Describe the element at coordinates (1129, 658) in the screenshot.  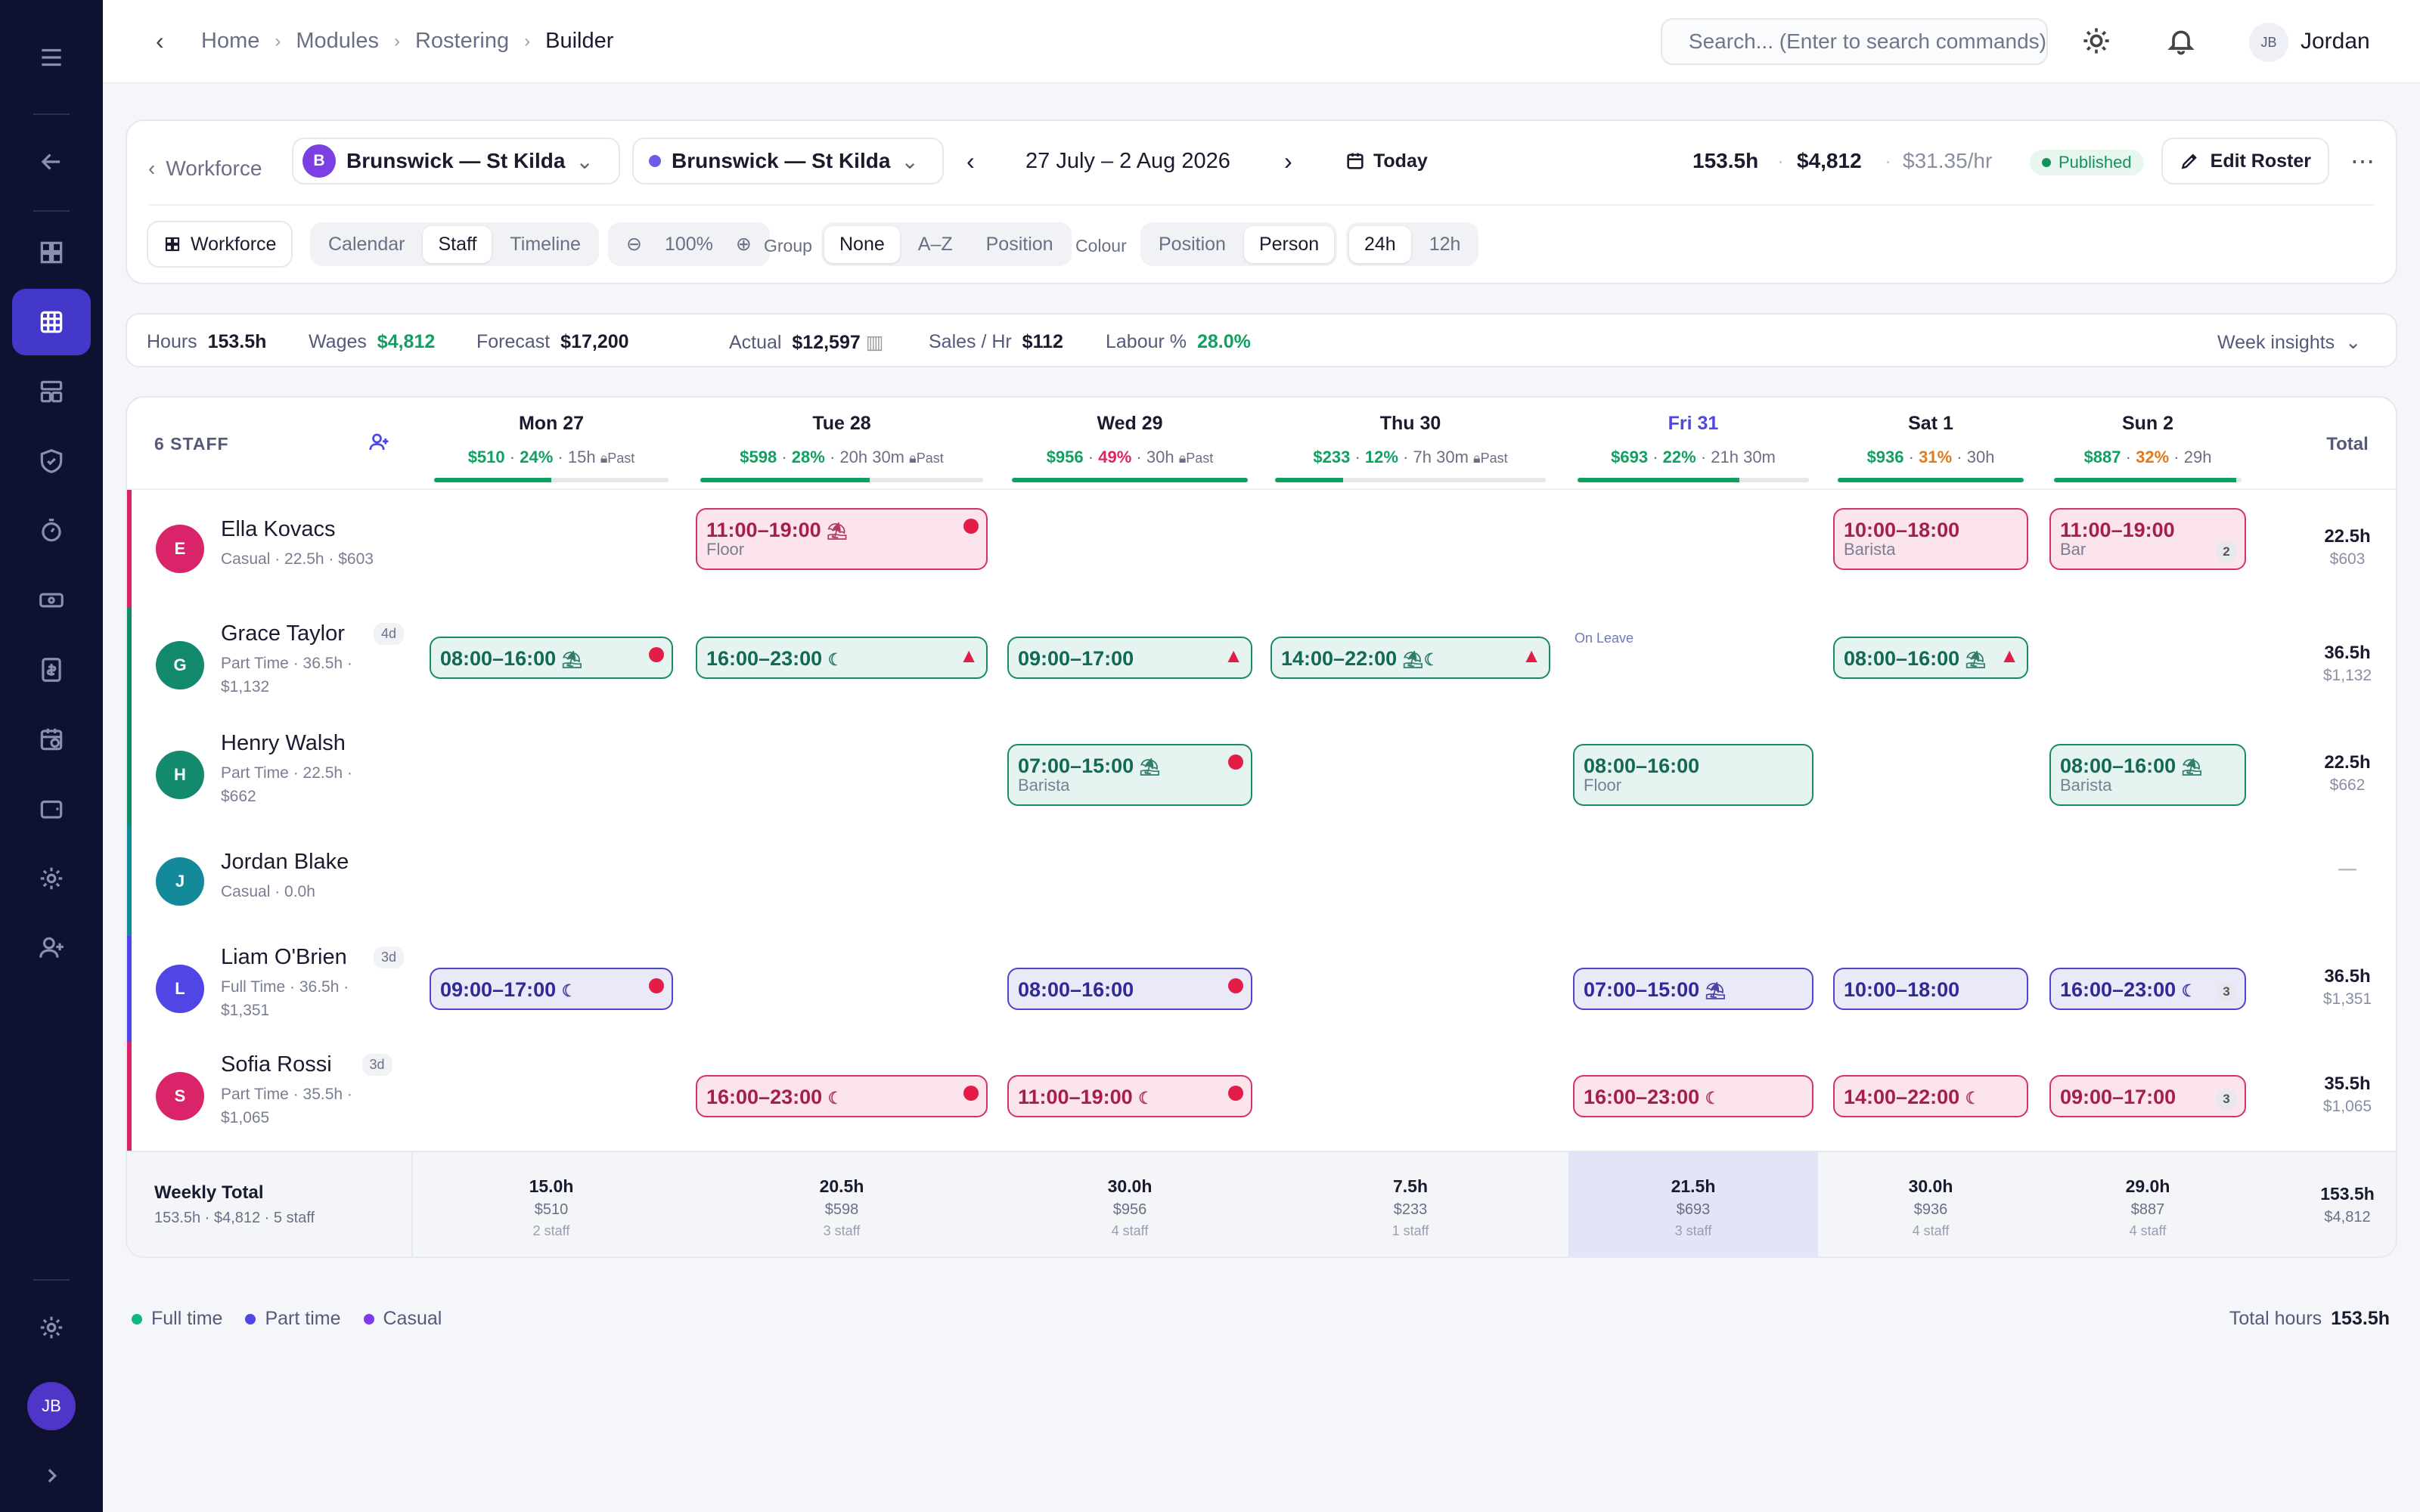
I see `shift-block: 09:00–17:00 ▲` at that location.